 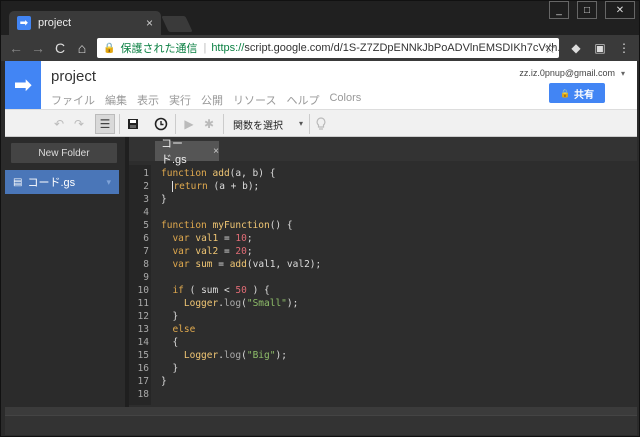 What do you see at coordinates (108, 182) in the screenshot?
I see `file-menu-caret-icon: ▾` at bounding box center [108, 182].